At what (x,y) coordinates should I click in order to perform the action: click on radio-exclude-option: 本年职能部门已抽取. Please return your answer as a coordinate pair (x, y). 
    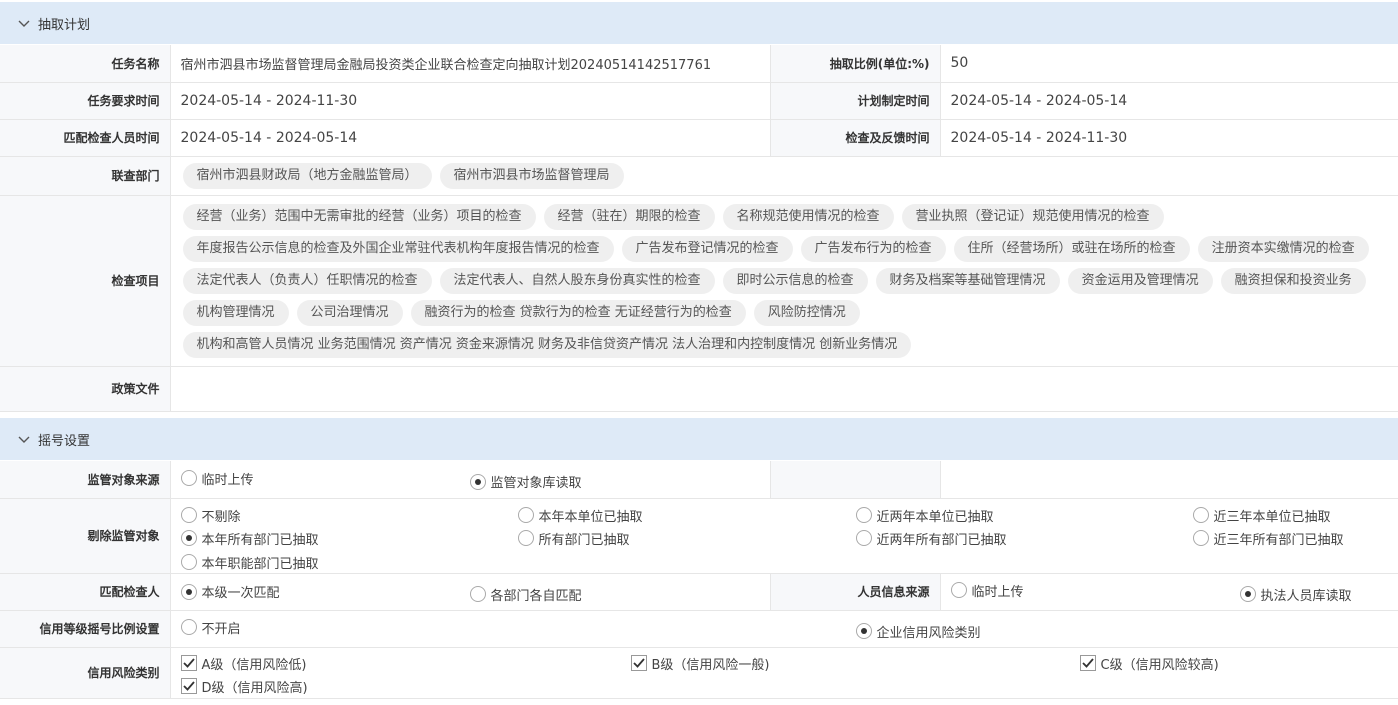
    Looking at the image, I should click on (249, 562).